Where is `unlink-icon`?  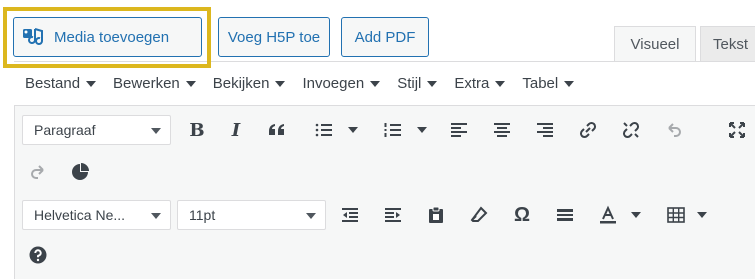
unlink-icon is located at coordinates (631, 130).